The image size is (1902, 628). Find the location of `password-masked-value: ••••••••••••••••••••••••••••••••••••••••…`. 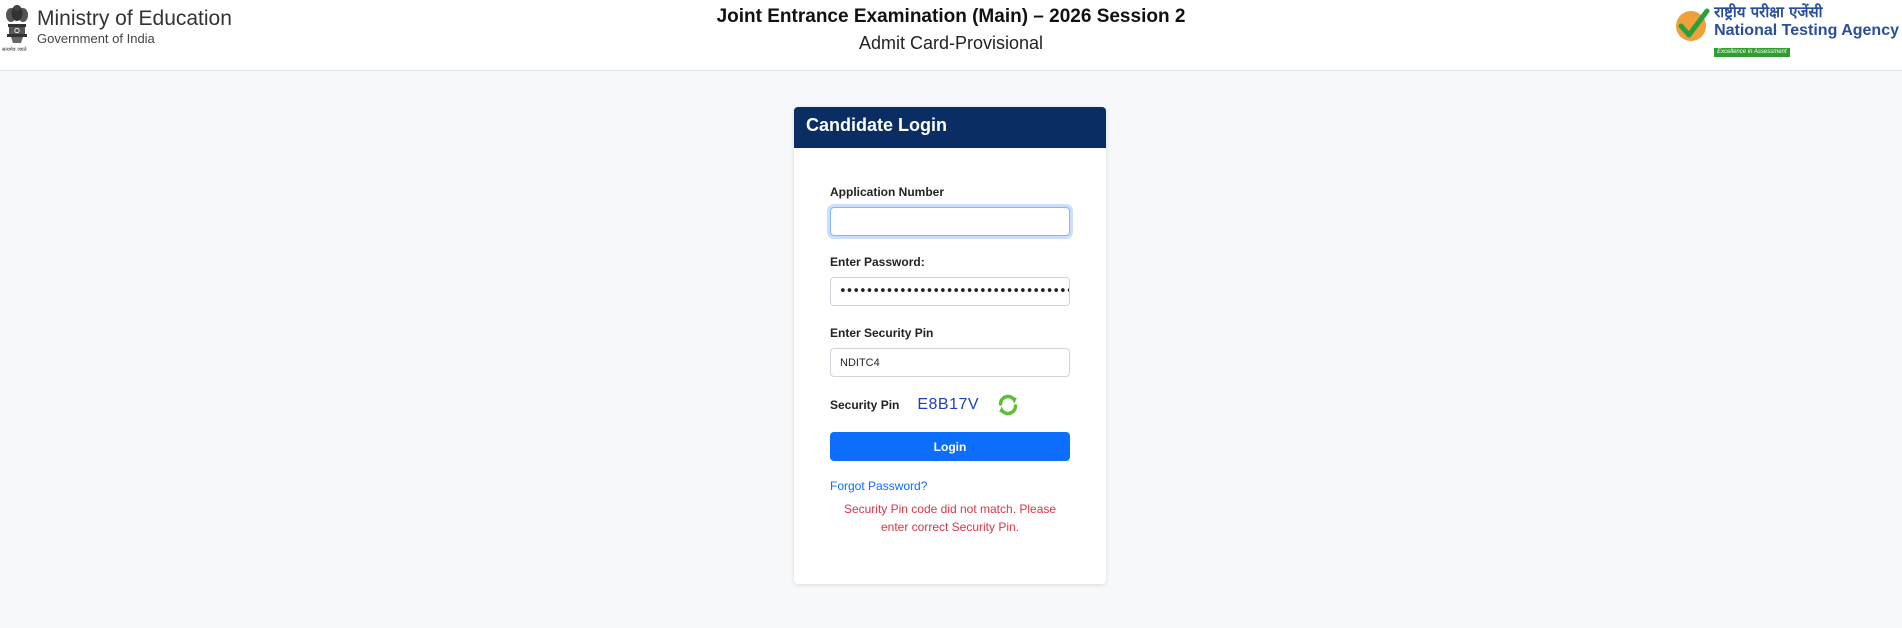

password-masked-value: ••••••••••••••••••••••••••••••••••••••••… is located at coordinates (954, 291).